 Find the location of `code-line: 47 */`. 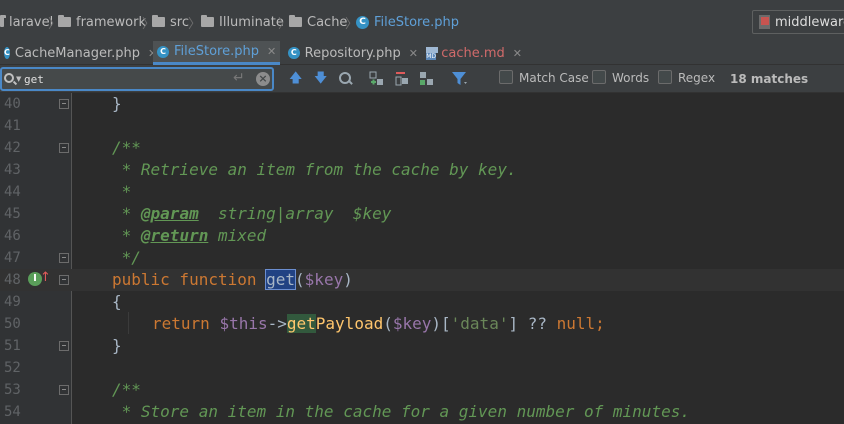

code-line: 47 */ is located at coordinates (422, 258).